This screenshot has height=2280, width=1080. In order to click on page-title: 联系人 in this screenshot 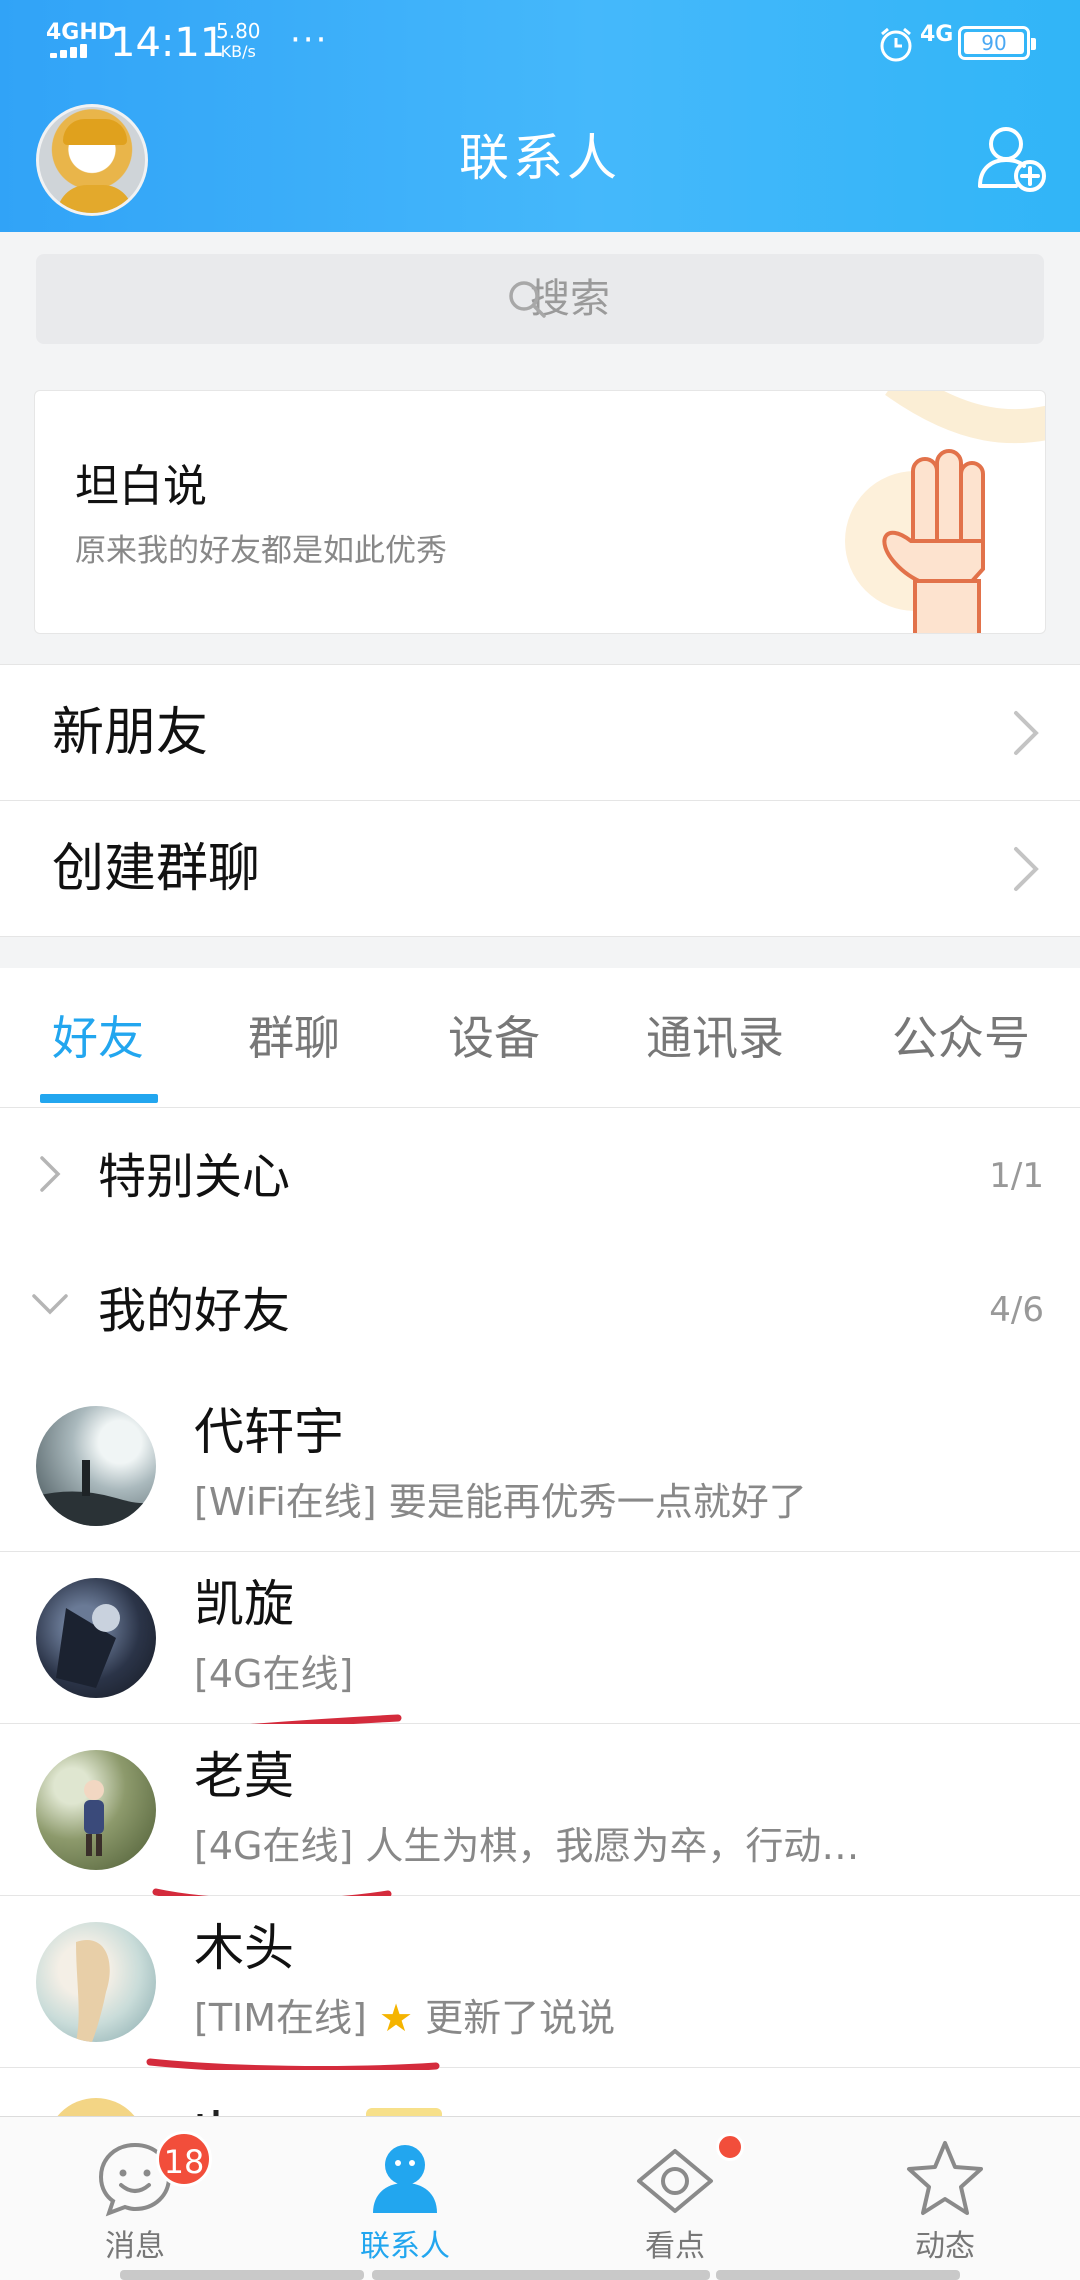, I will do `click(540, 158)`.